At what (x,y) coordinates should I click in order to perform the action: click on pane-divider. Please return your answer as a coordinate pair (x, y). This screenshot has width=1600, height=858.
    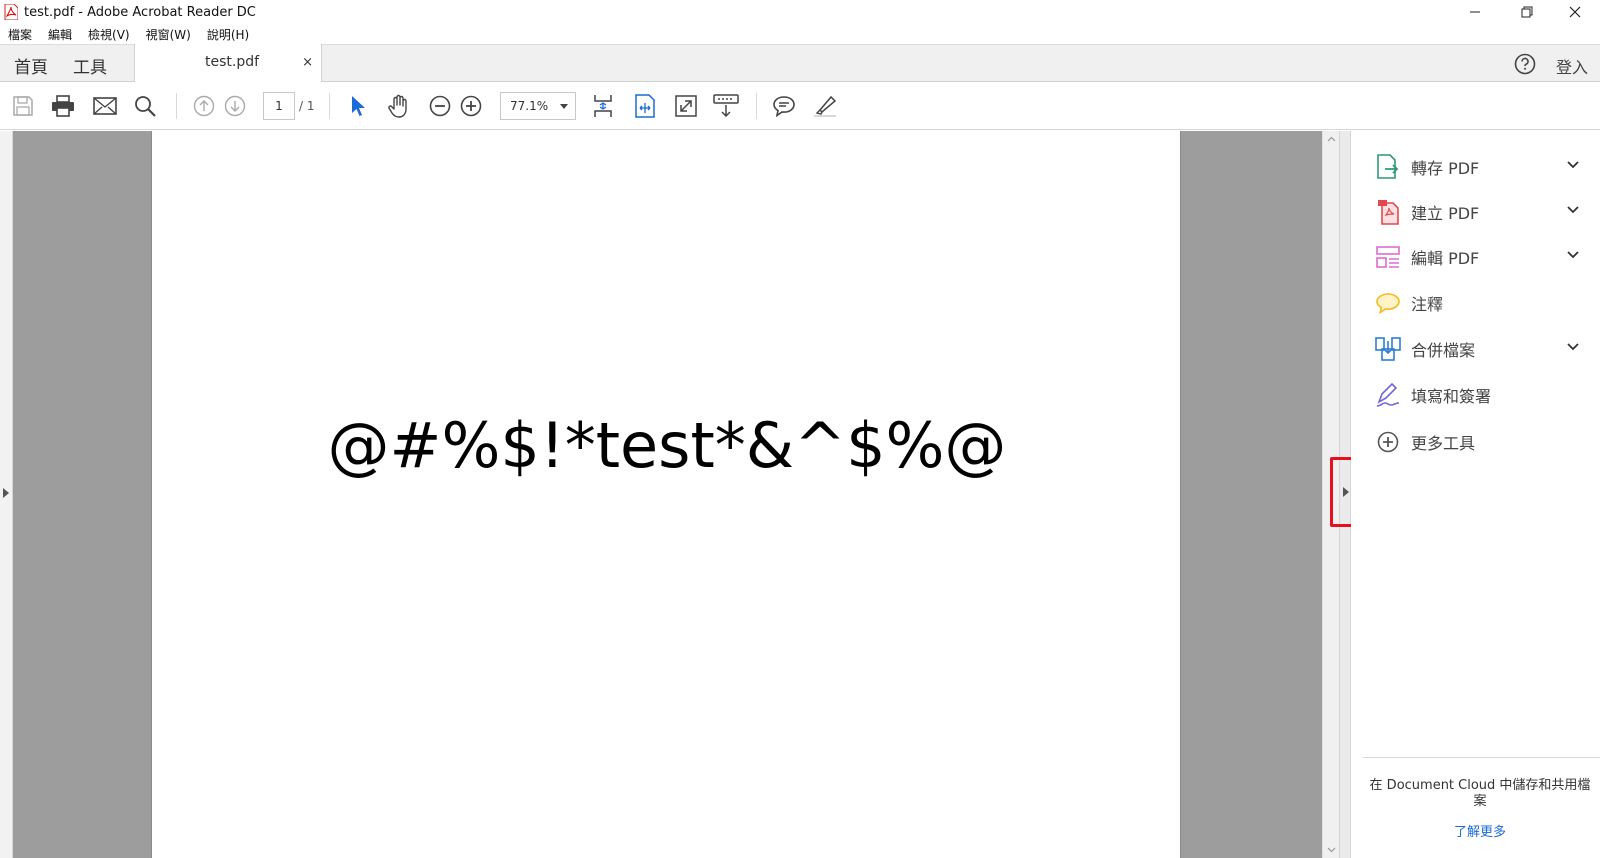
    Looking at the image, I should click on (1481, 757).